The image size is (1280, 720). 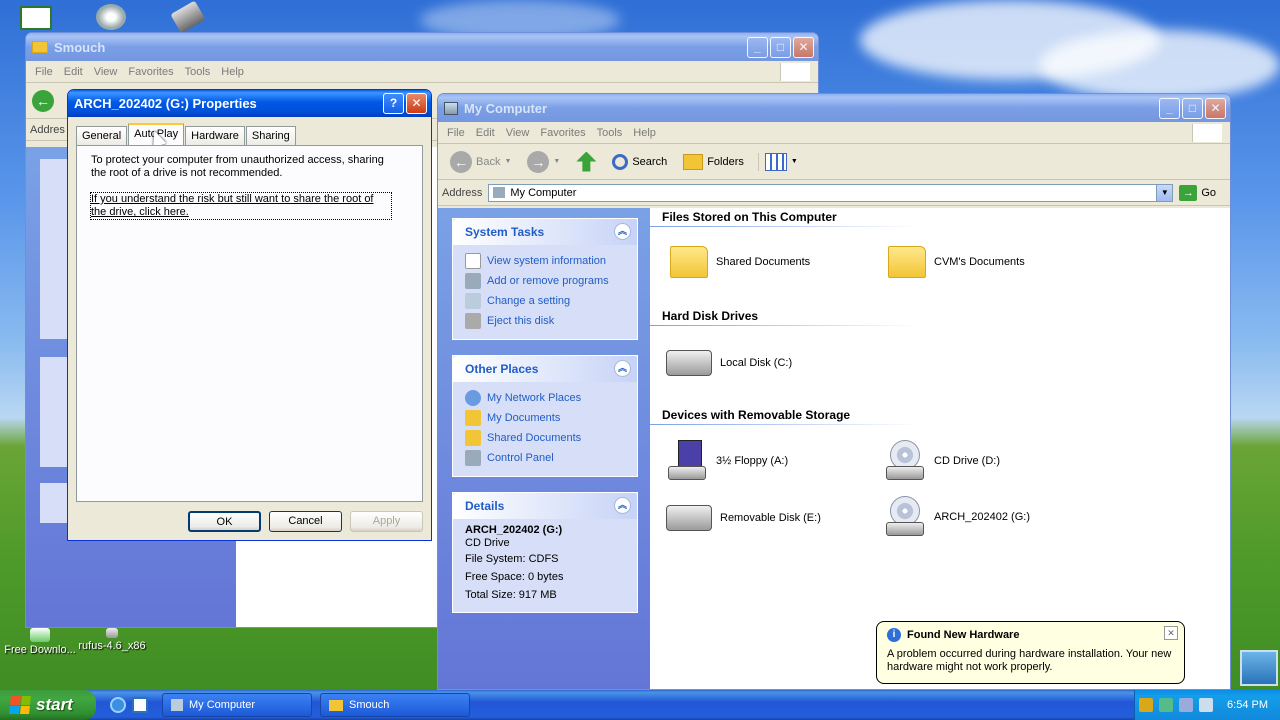 What do you see at coordinates (740, 262) in the screenshot?
I see `item-shared-documents: Shared Documents` at bounding box center [740, 262].